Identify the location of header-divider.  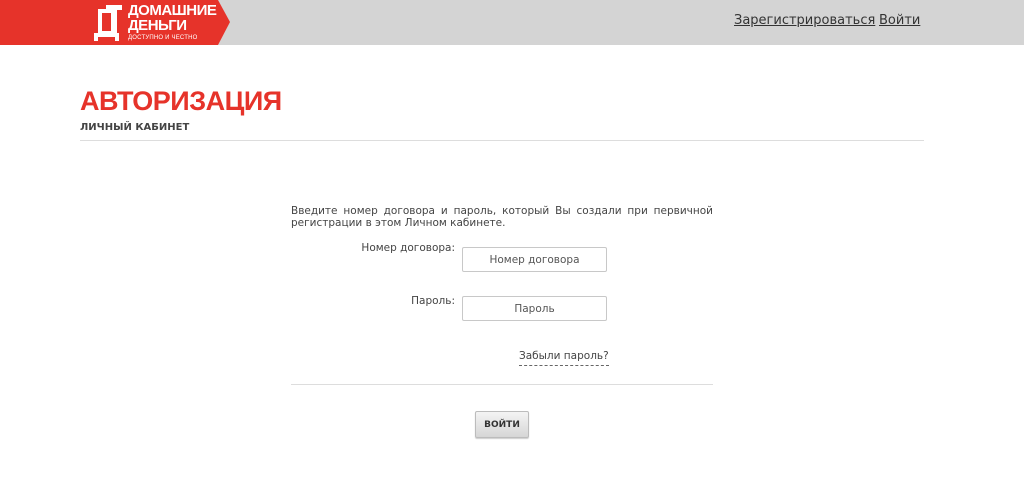
(502, 140).